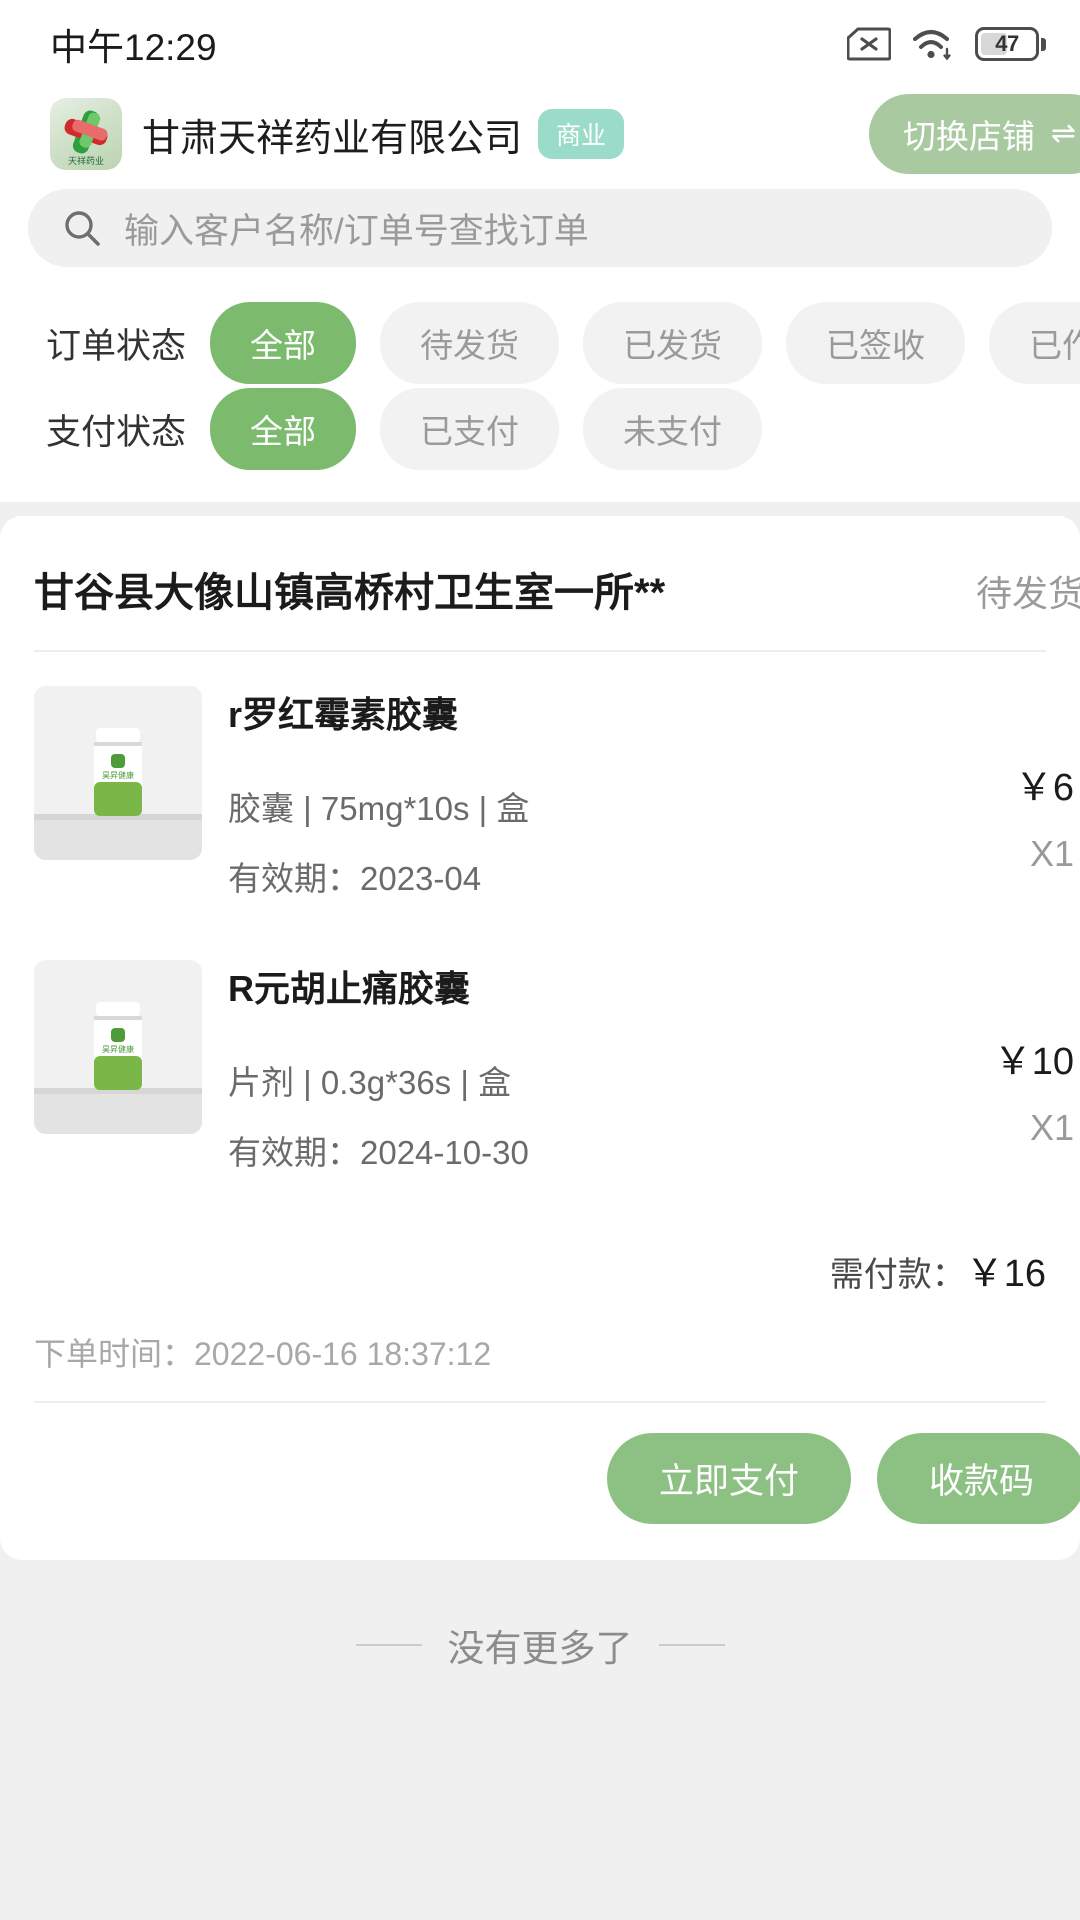 This screenshot has width=1080, height=1920. Describe the element at coordinates (378, 1152) in the screenshot. I see `product-expiry: 有效期：2024-10-30` at that location.